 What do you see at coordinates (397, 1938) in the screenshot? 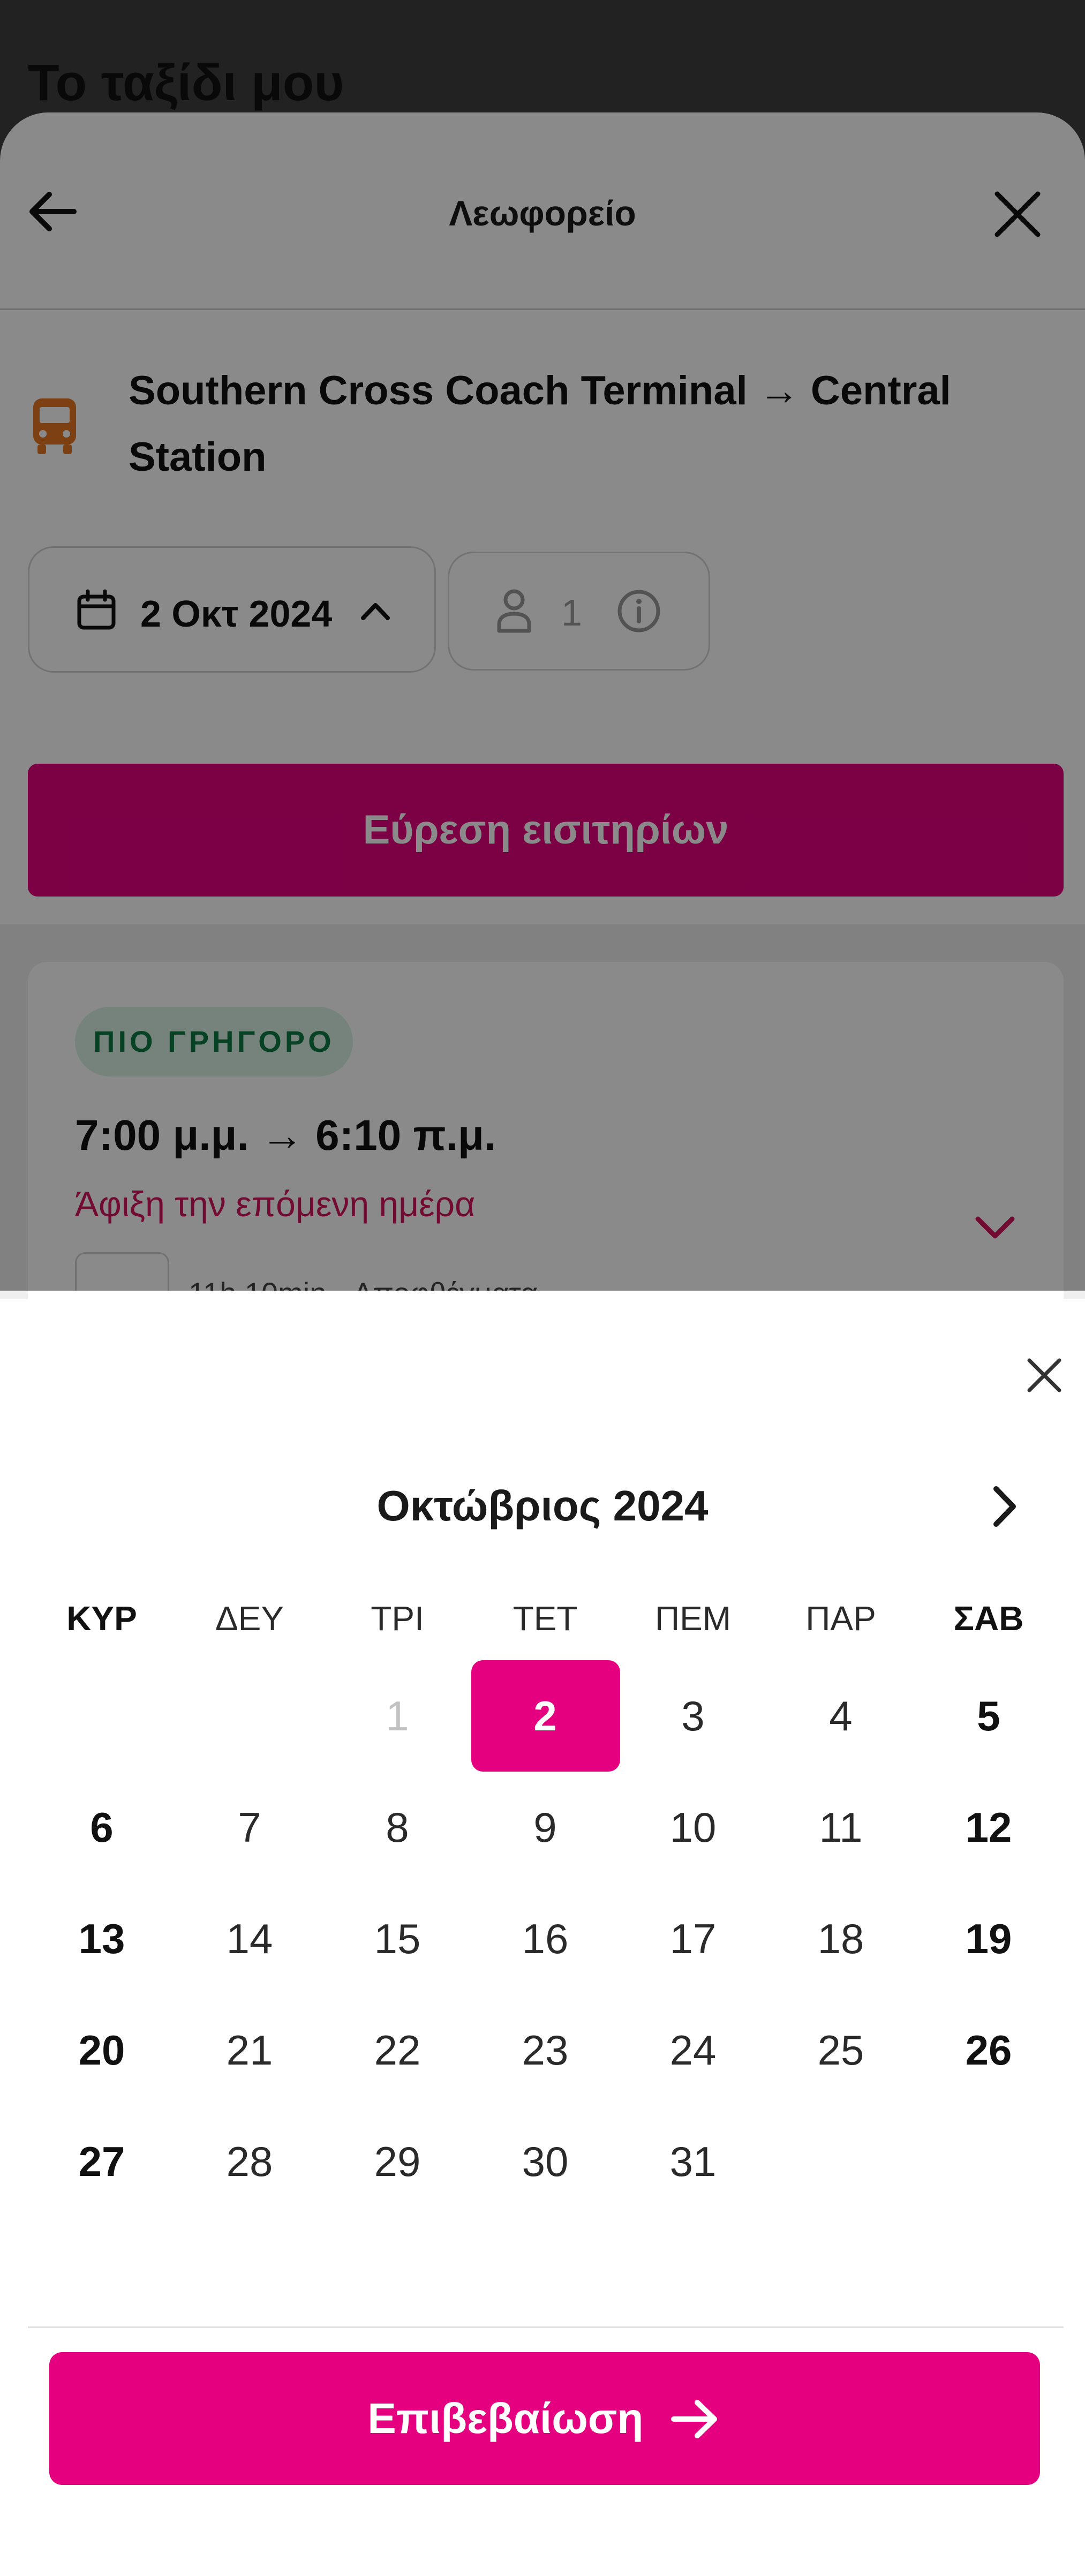
I see `calendar-day: 15` at bounding box center [397, 1938].